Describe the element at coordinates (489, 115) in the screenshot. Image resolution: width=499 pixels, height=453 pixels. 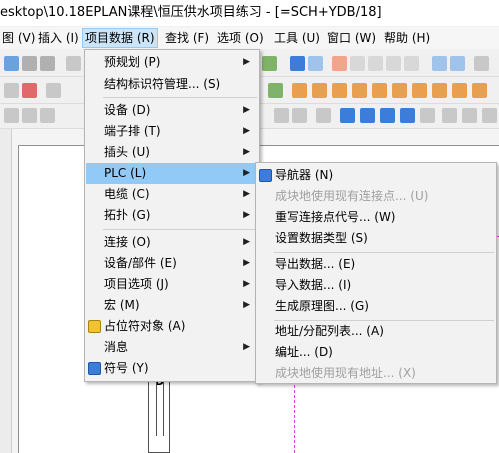
I see `more-icon` at that location.